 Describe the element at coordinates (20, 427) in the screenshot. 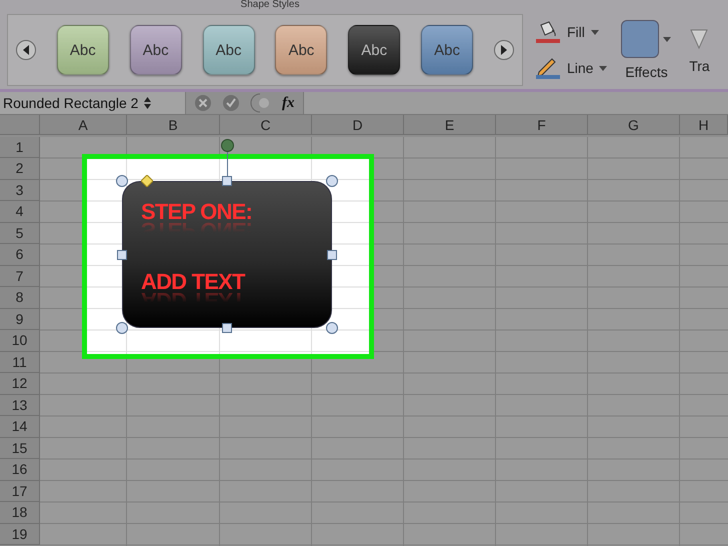

I see `row-header: 14` at that location.